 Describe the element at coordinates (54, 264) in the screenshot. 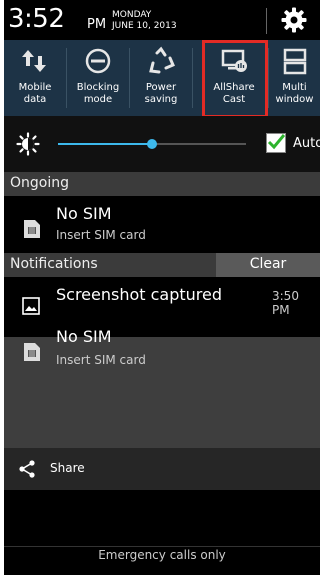

I see `notifications-header-label: Notifications` at that location.